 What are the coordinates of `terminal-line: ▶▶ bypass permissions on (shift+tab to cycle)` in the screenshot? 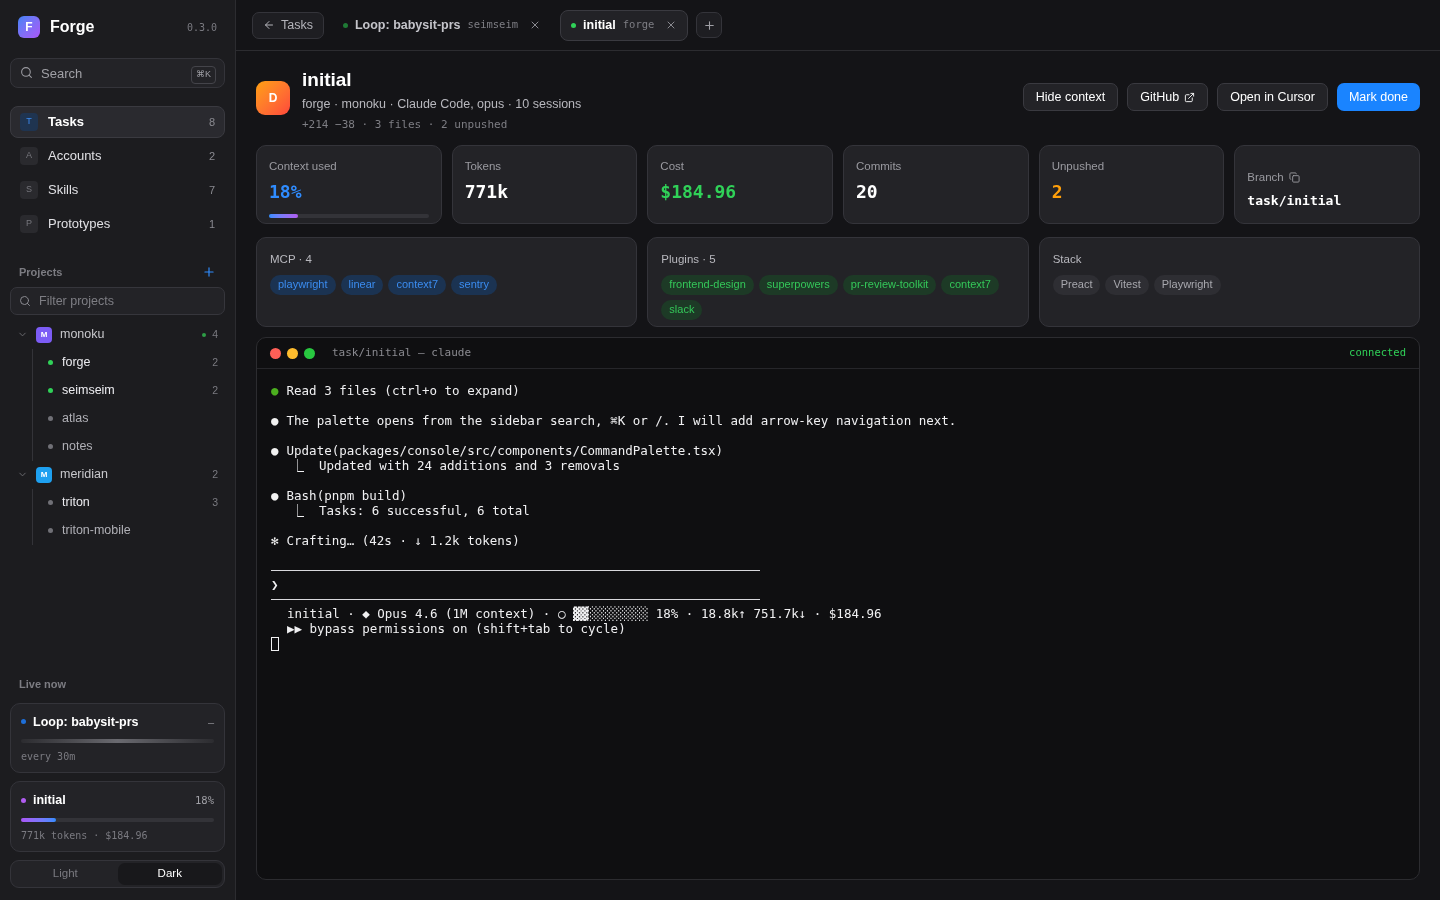 It's located at (456, 629).